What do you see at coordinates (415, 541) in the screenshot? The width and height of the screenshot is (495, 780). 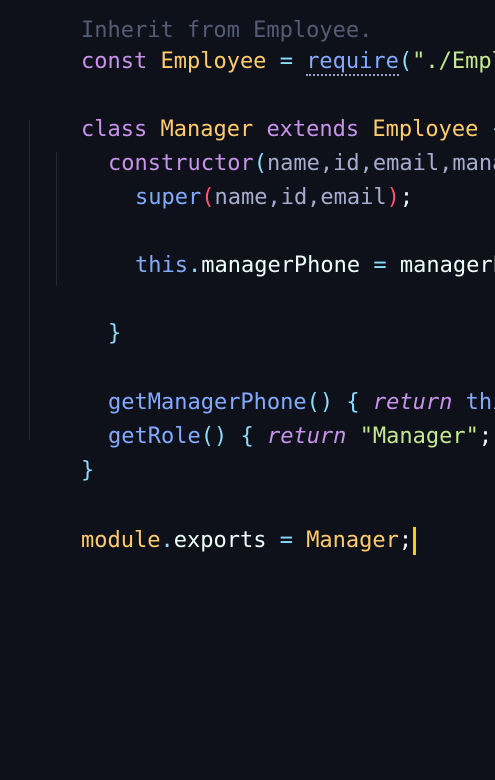 I see `text-cursor` at bounding box center [415, 541].